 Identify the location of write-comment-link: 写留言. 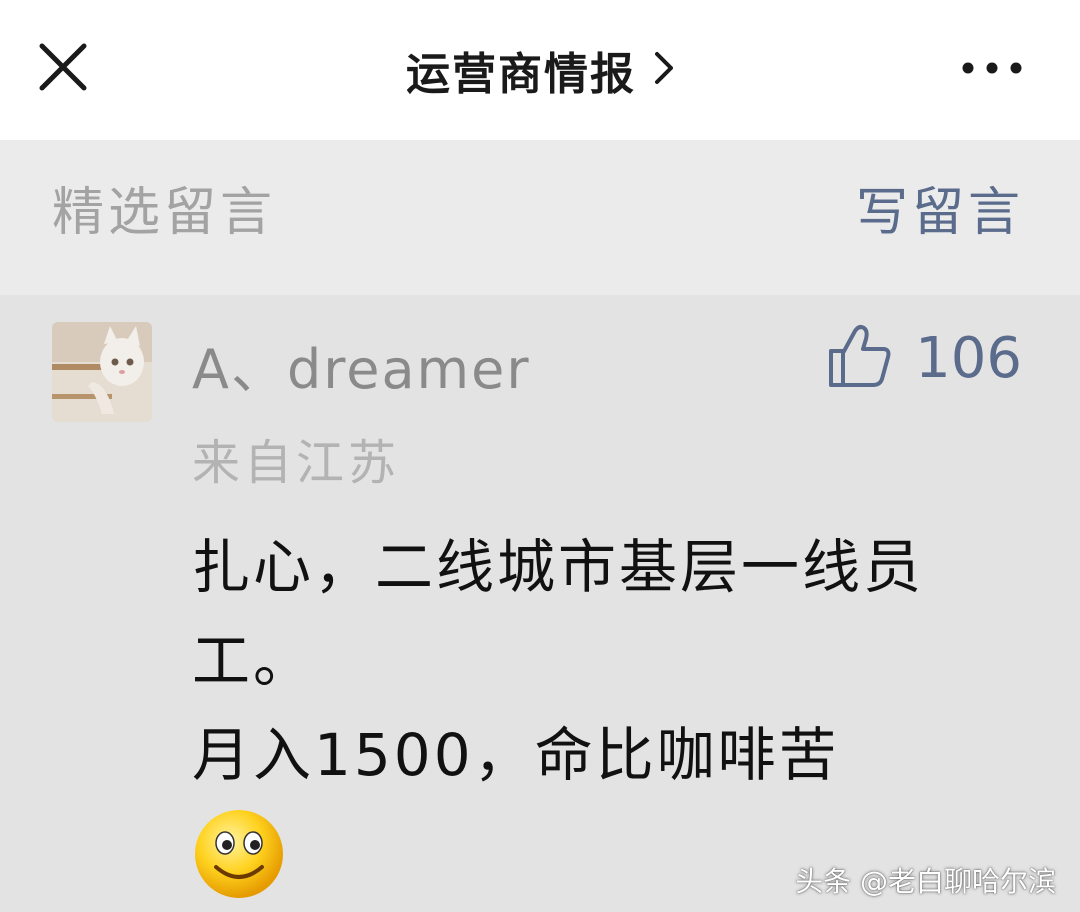
(940, 207).